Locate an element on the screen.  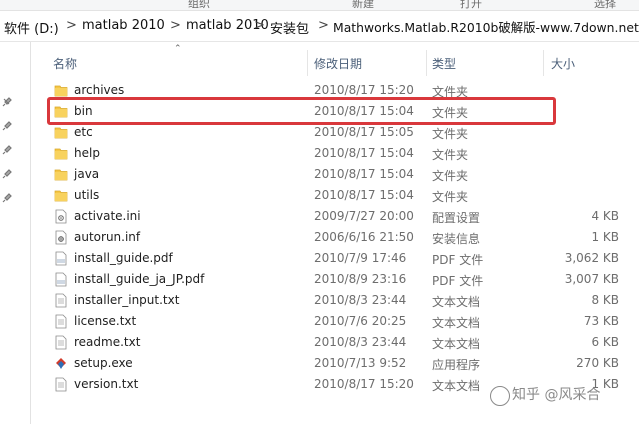
file-row: help 2010/8/17 15:04 文件夹 is located at coordinates (342, 153).